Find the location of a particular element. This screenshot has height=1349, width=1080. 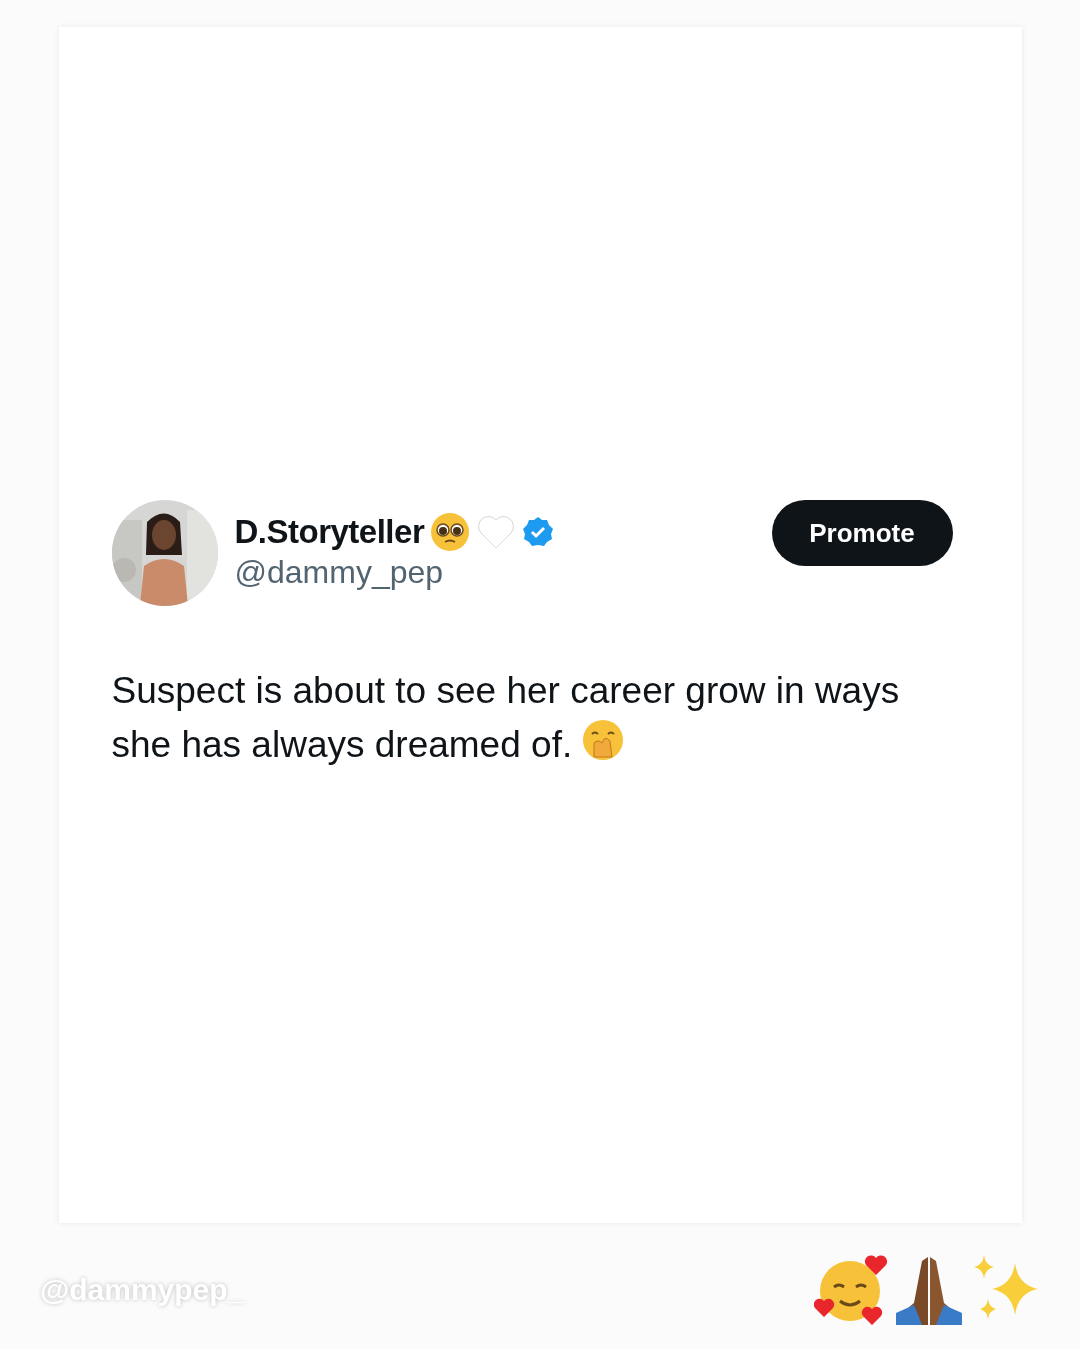

user-handle: @dammy_pep is located at coordinates (339, 572).